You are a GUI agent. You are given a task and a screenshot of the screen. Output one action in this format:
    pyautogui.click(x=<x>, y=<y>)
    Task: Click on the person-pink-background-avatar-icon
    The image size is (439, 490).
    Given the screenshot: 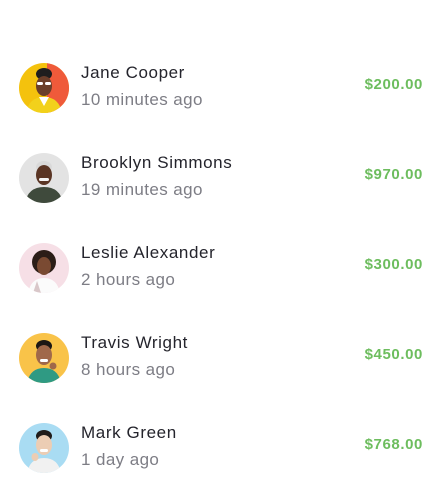 What is the action you would take?
    pyautogui.click(x=44, y=268)
    